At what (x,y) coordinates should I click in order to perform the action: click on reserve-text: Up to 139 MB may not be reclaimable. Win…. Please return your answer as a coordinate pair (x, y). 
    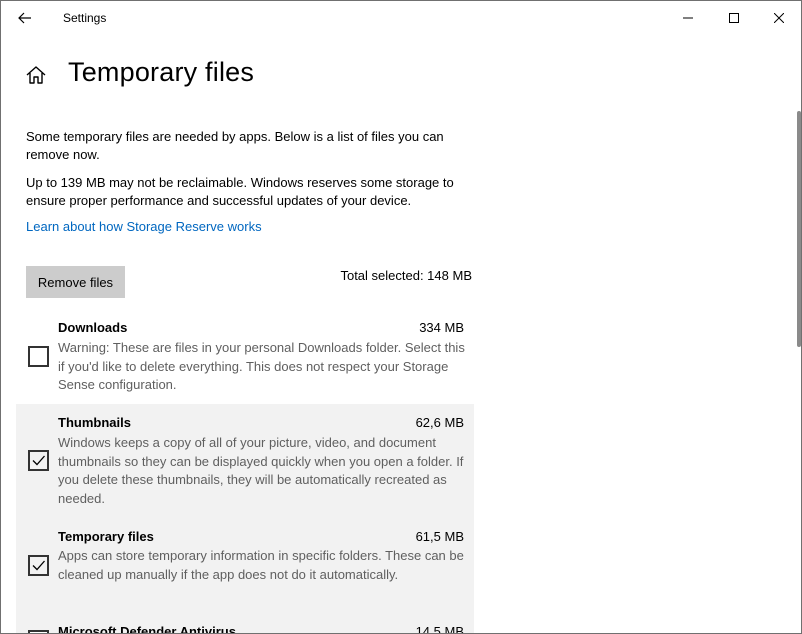
    Looking at the image, I should click on (240, 191).